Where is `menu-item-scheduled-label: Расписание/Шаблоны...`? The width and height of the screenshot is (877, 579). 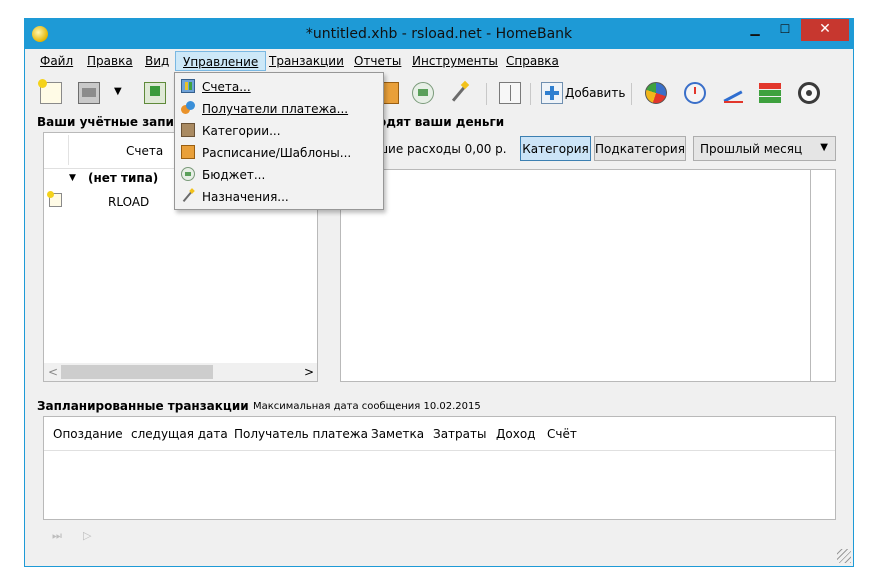 menu-item-scheduled-label: Расписание/Шаблоны... is located at coordinates (277, 153).